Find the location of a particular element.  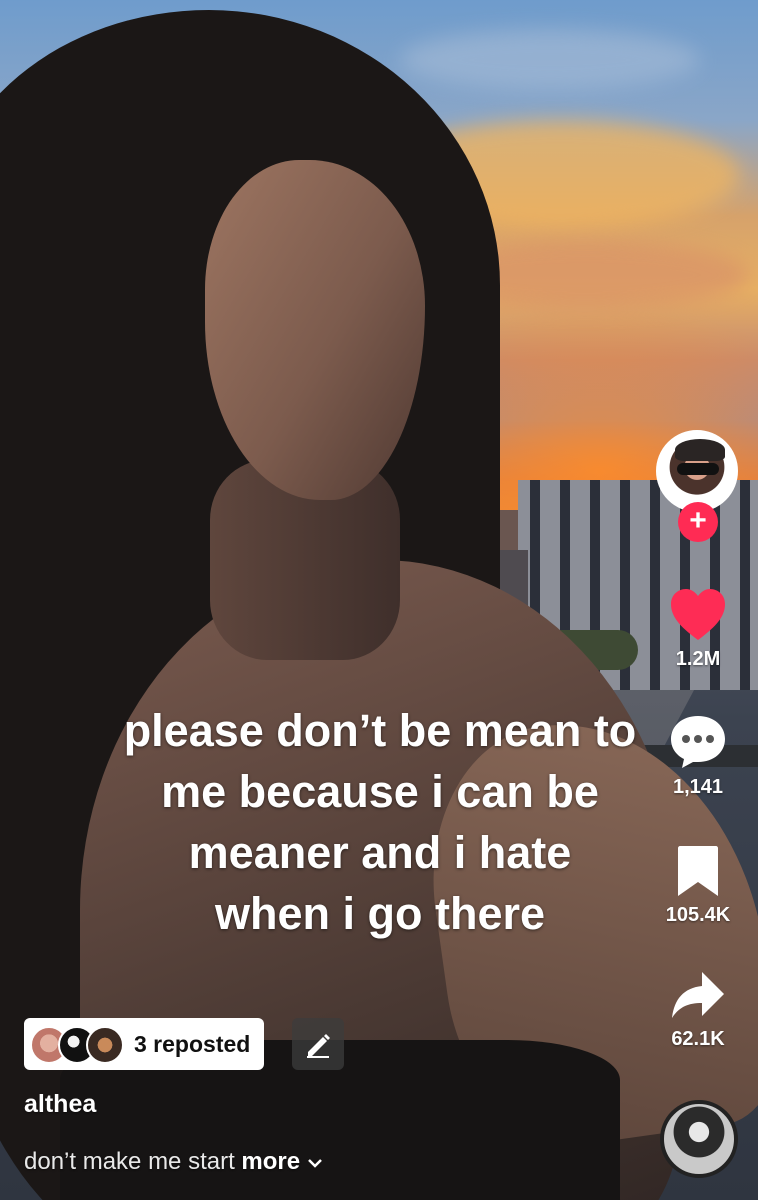

more-link: more is located at coordinates (270, 1161).